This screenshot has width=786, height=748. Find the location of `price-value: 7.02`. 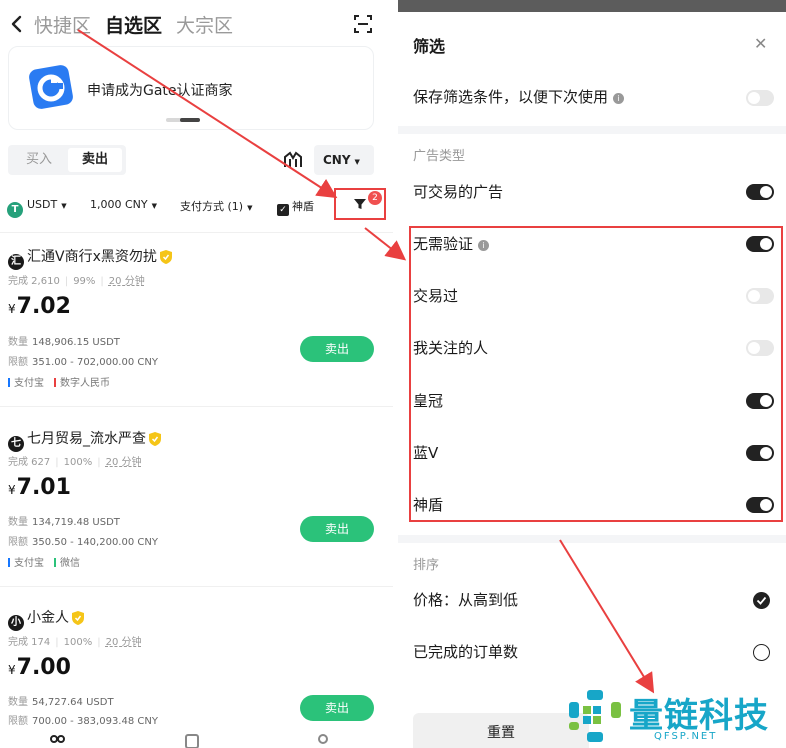

price-value: 7.02 is located at coordinates (43, 306).